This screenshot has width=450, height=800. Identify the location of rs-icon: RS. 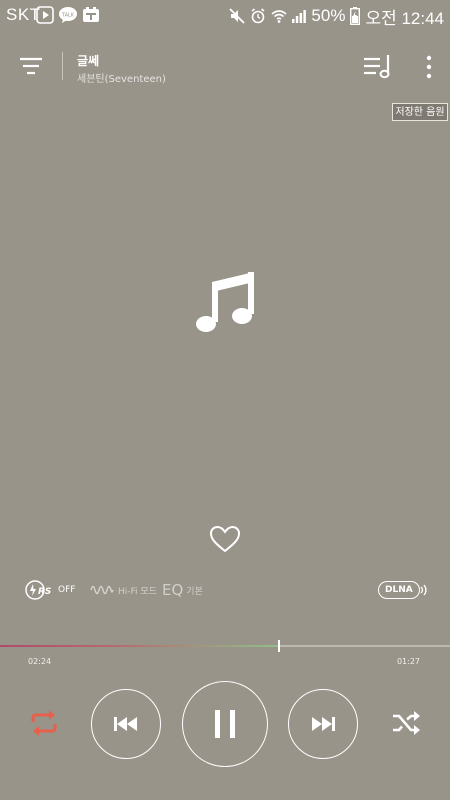
(38, 590).